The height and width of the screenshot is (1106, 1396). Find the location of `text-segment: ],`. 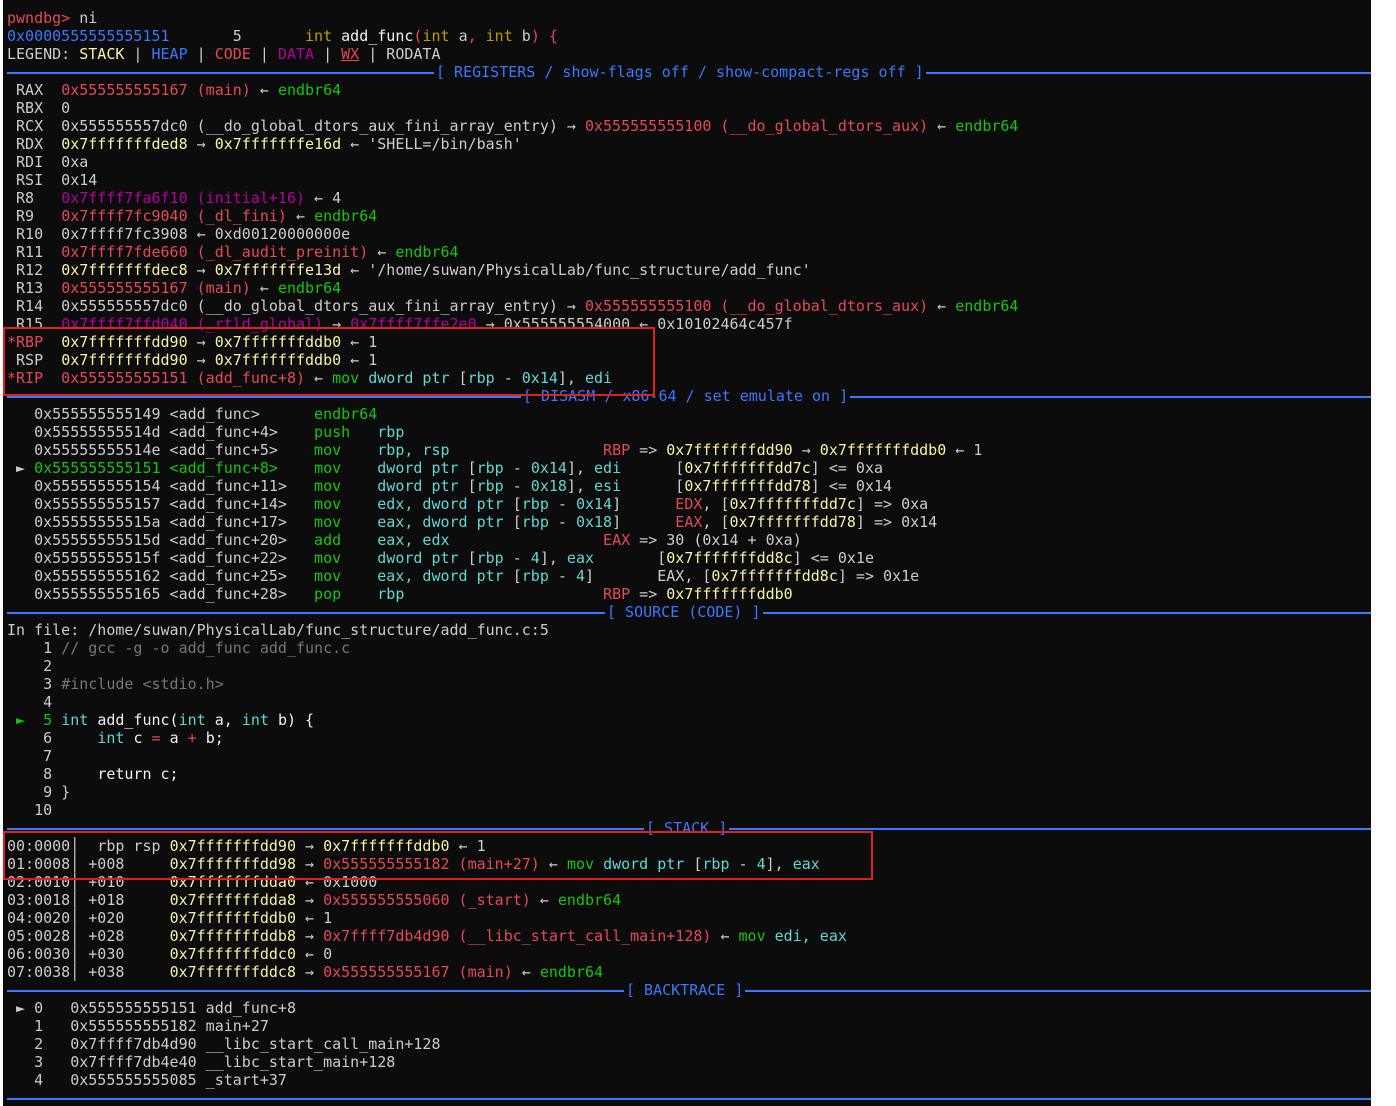

text-segment: ], is located at coordinates (779, 864).